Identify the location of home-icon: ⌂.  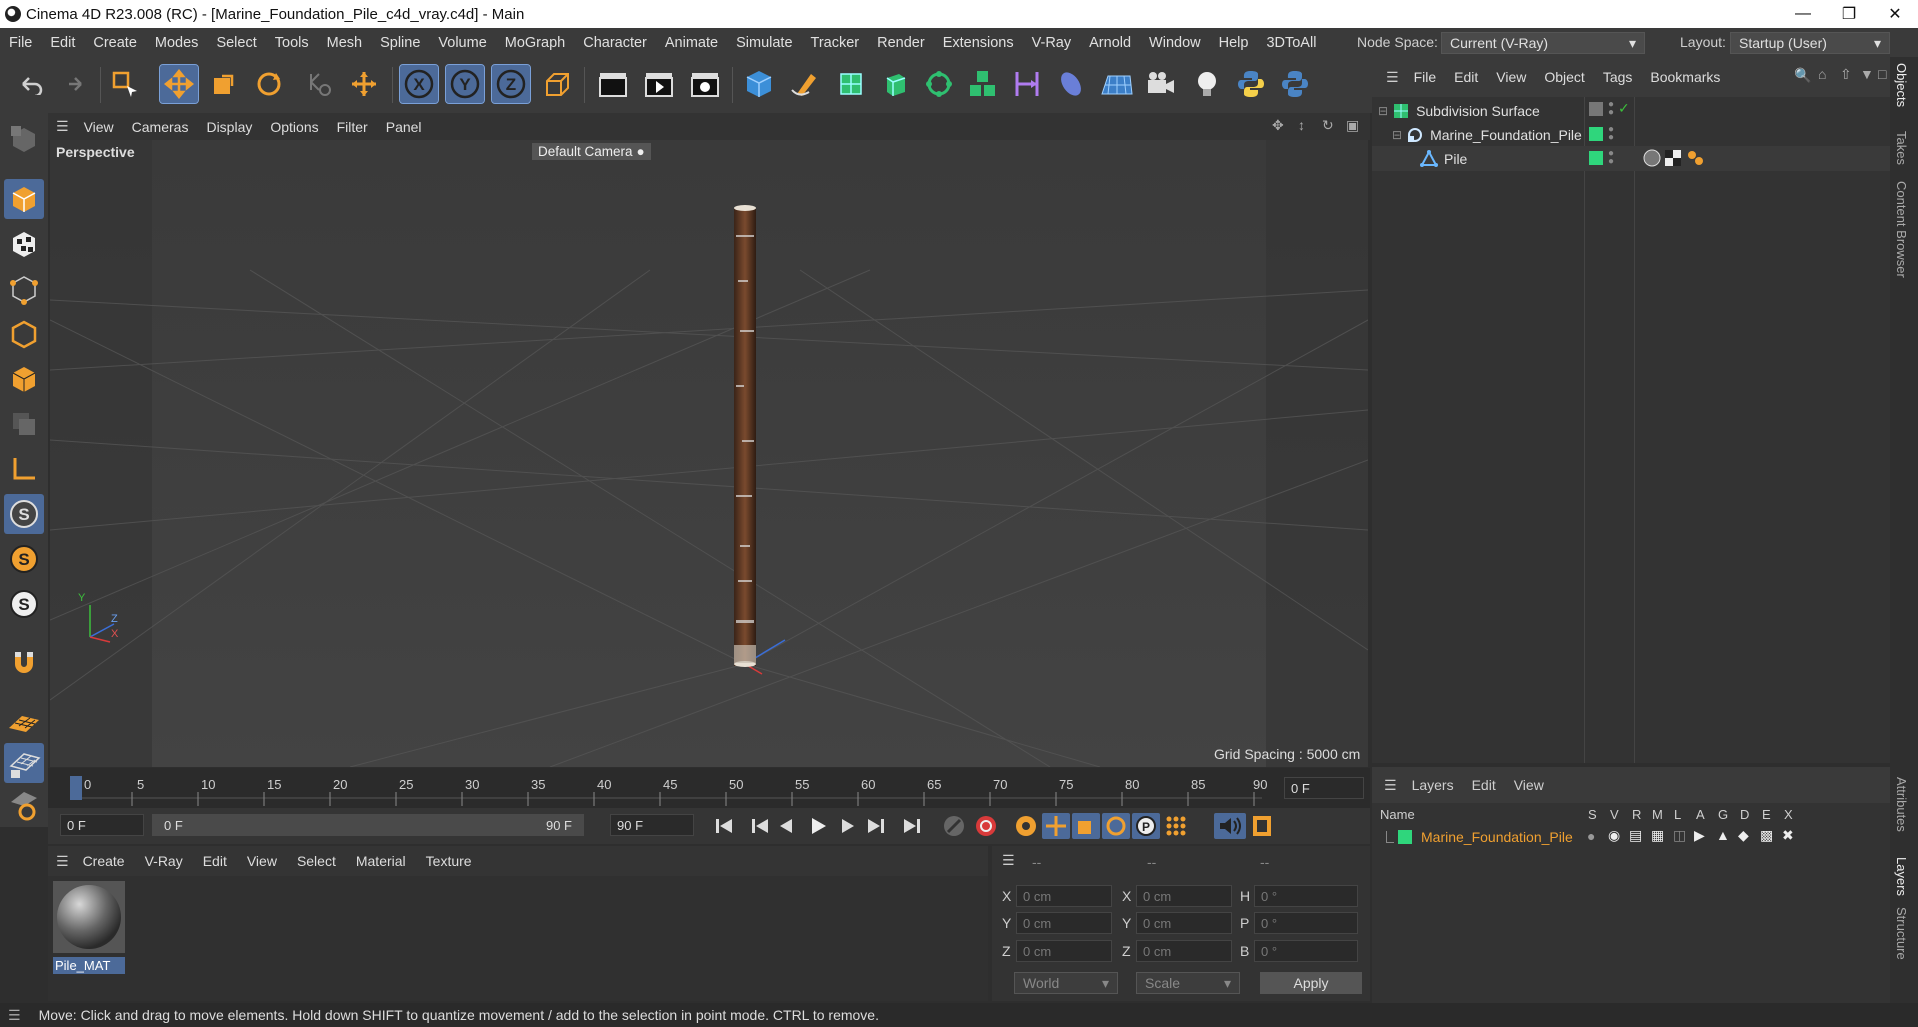
(1822, 74).